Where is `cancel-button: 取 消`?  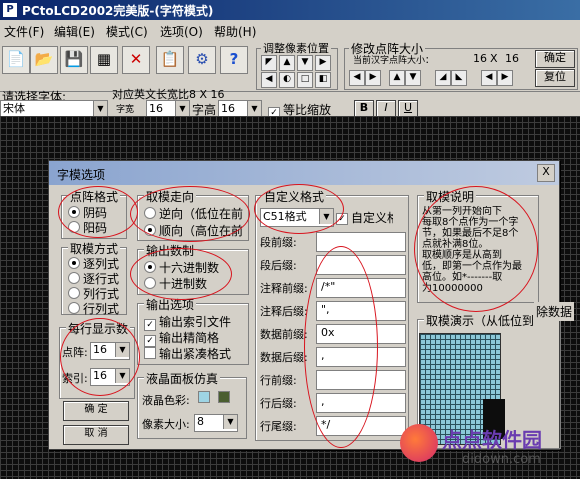 cancel-button: 取 消 is located at coordinates (96, 435).